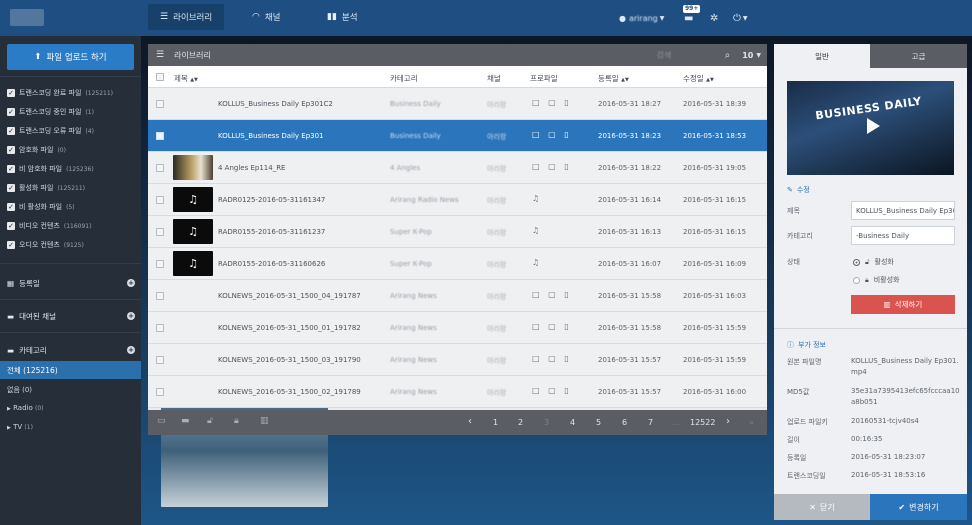  What do you see at coordinates (160, 55) in the screenshot?
I see `list-icon: ☰` at bounding box center [160, 55].